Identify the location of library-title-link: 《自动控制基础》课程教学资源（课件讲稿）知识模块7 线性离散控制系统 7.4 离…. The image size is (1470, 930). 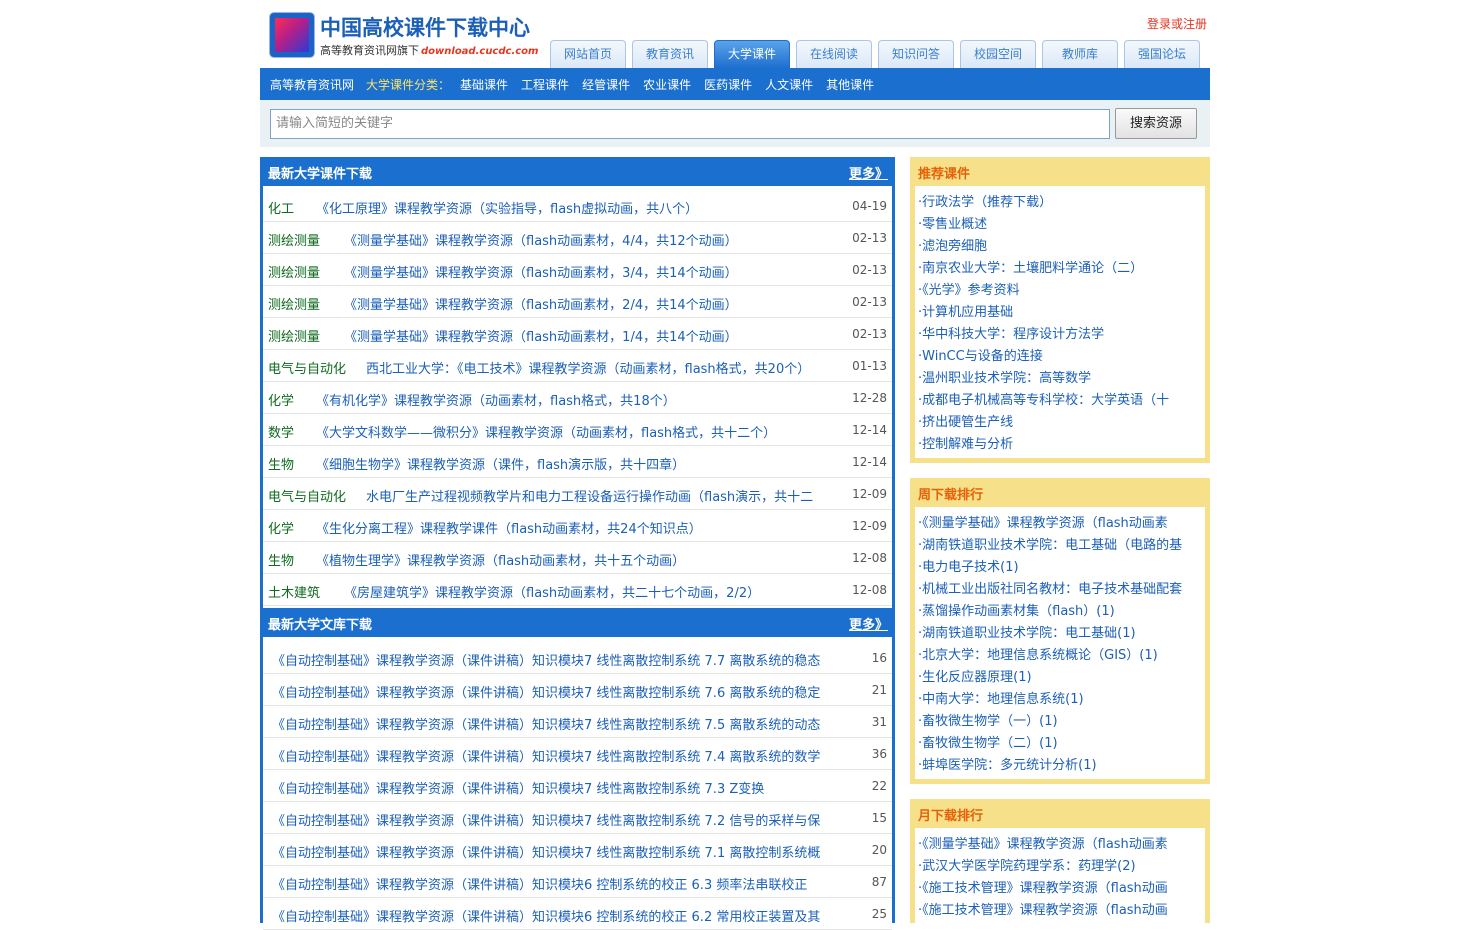
(564, 755).